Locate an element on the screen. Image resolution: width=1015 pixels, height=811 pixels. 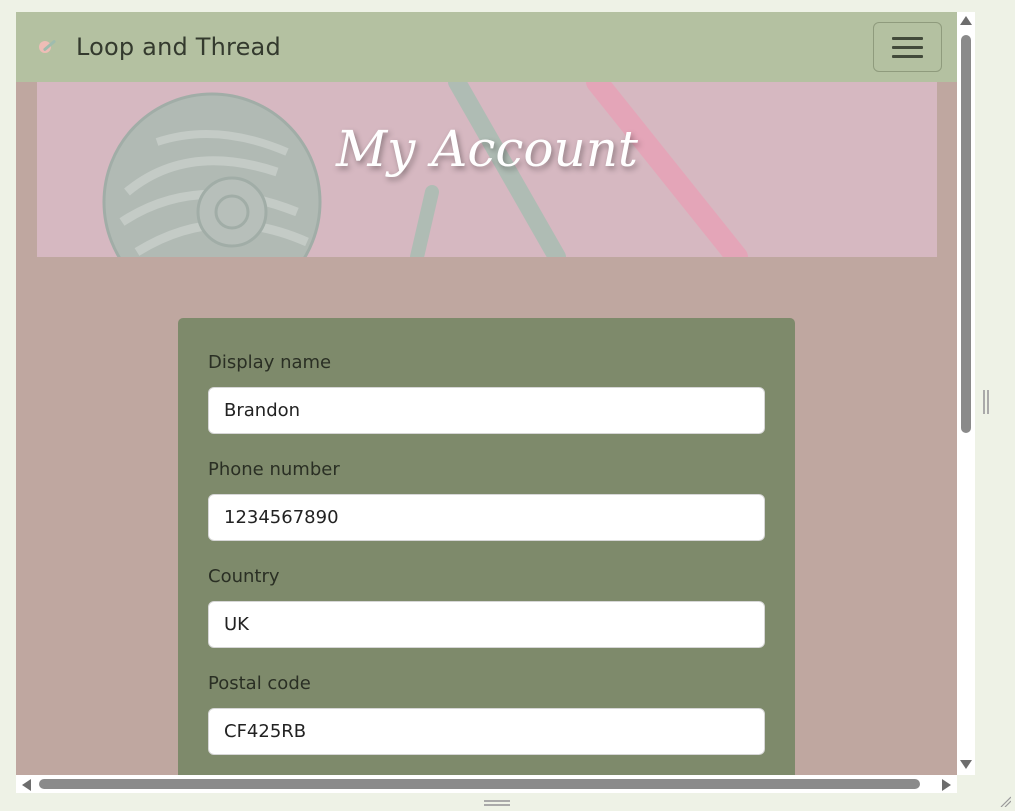
scroll-right-arrow-icon is located at coordinates (946, 785).